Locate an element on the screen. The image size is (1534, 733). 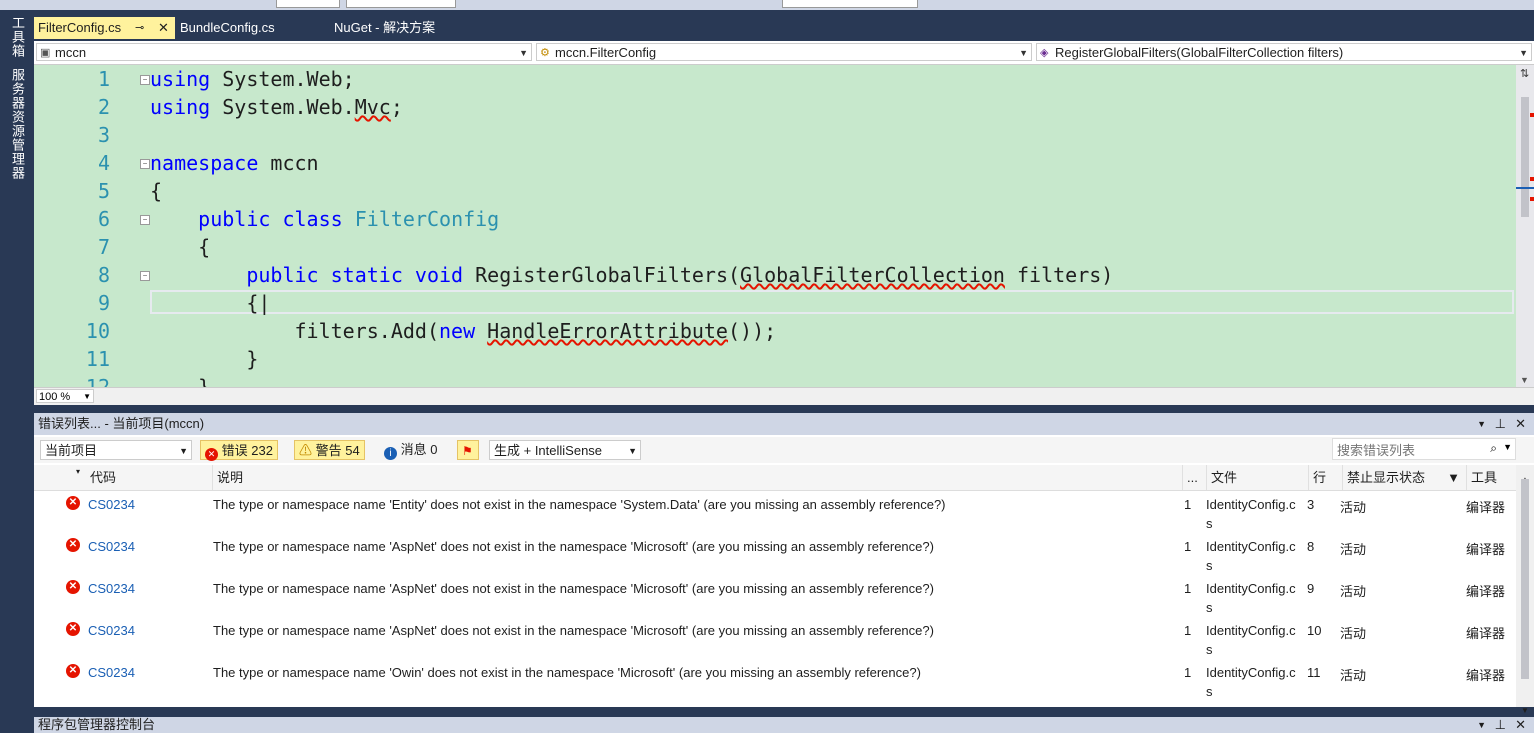
column-suppression: 禁止显示状态 ▼ is located at coordinates (1404, 477).